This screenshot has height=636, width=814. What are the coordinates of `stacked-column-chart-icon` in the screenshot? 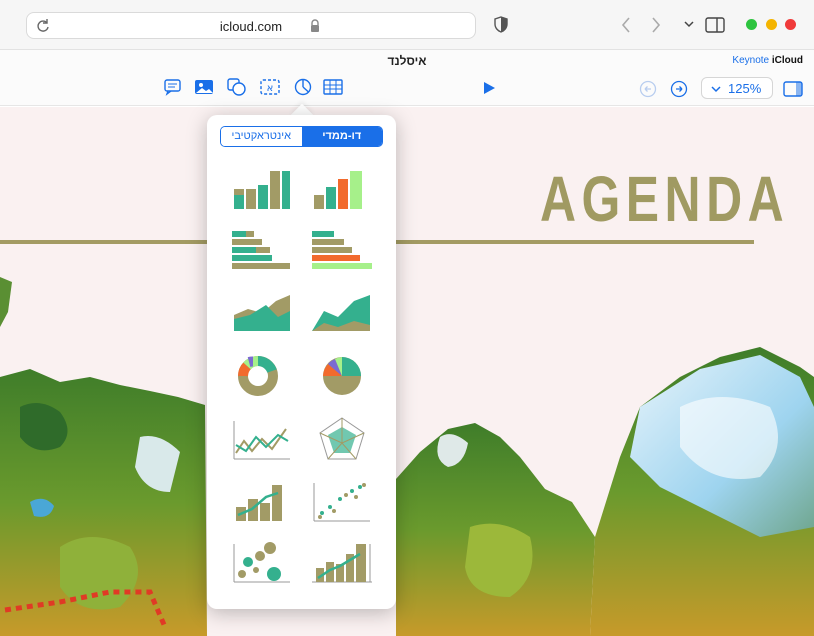 It's located at (342, 190).